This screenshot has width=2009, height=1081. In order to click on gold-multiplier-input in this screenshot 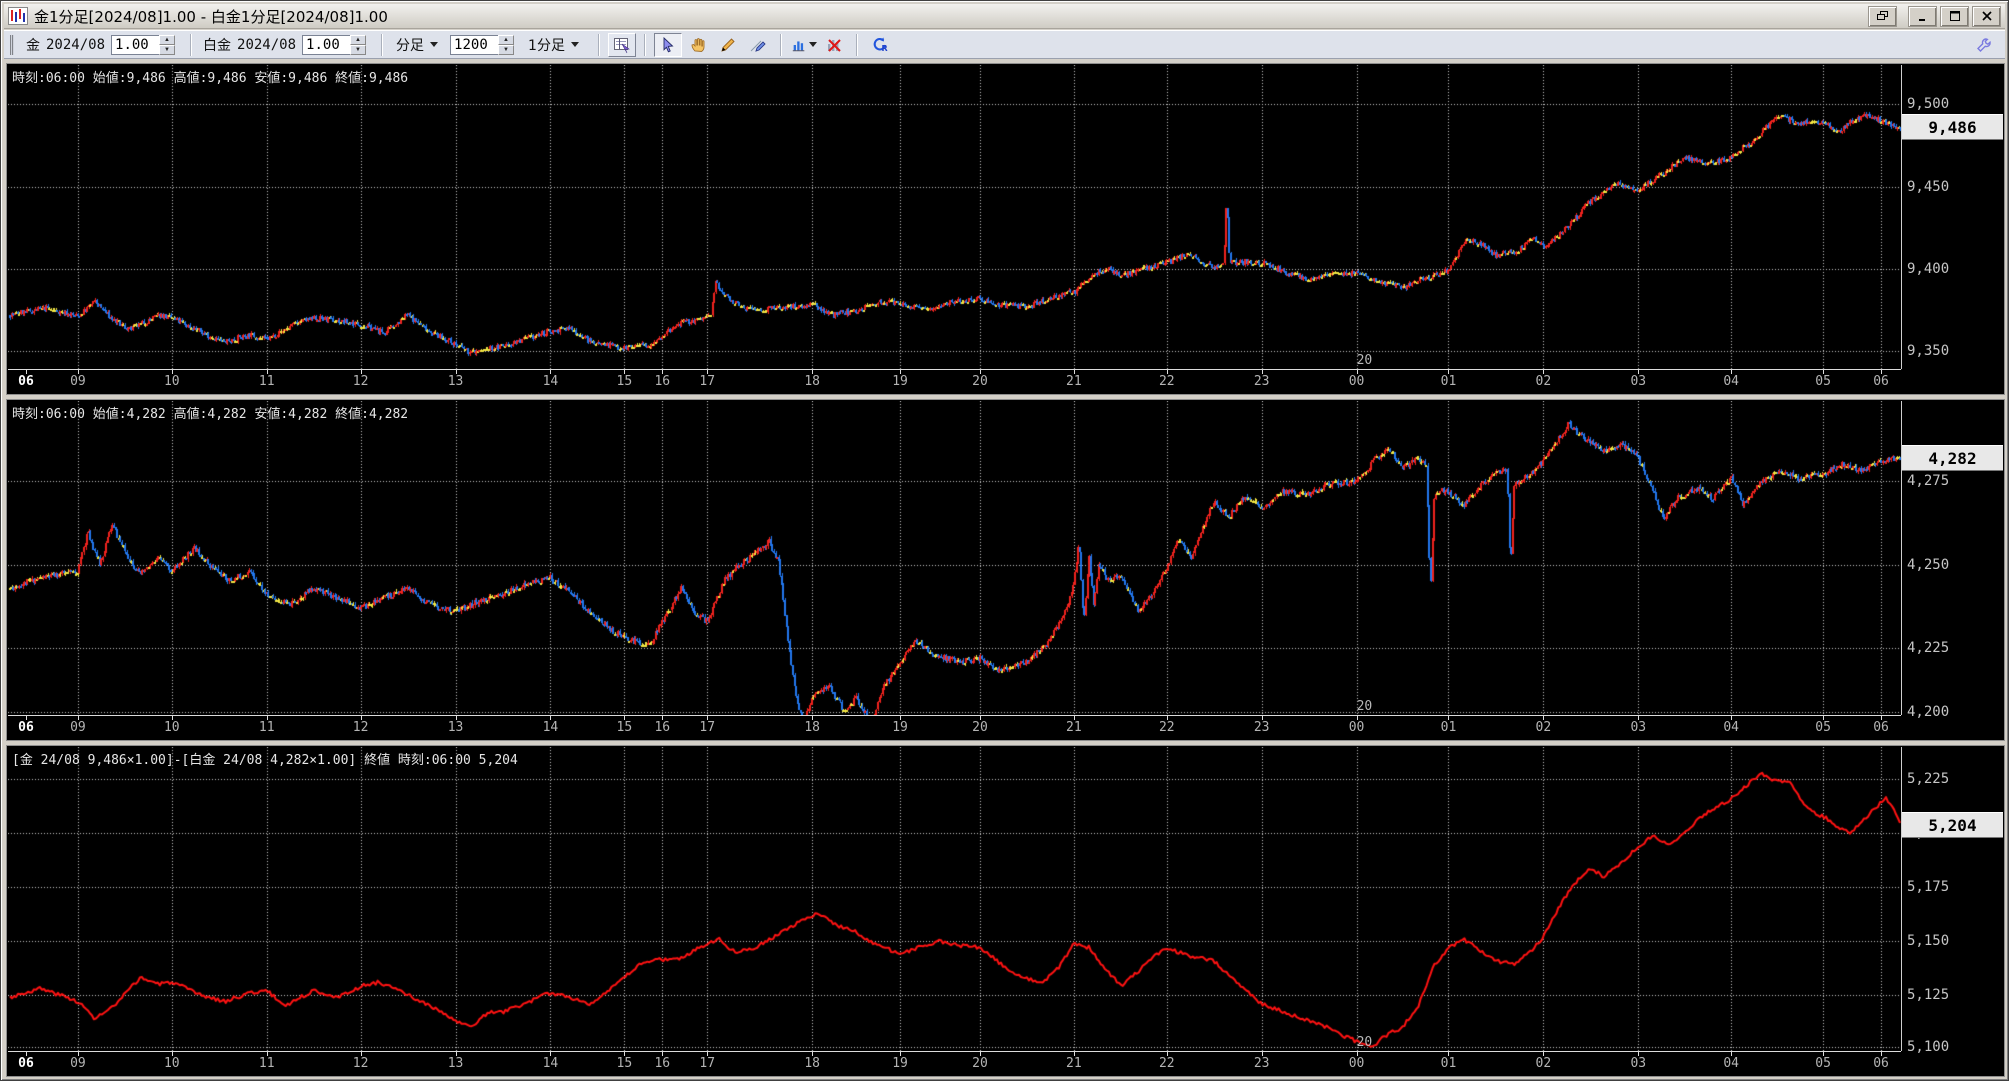, I will do `click(135, 44)`.